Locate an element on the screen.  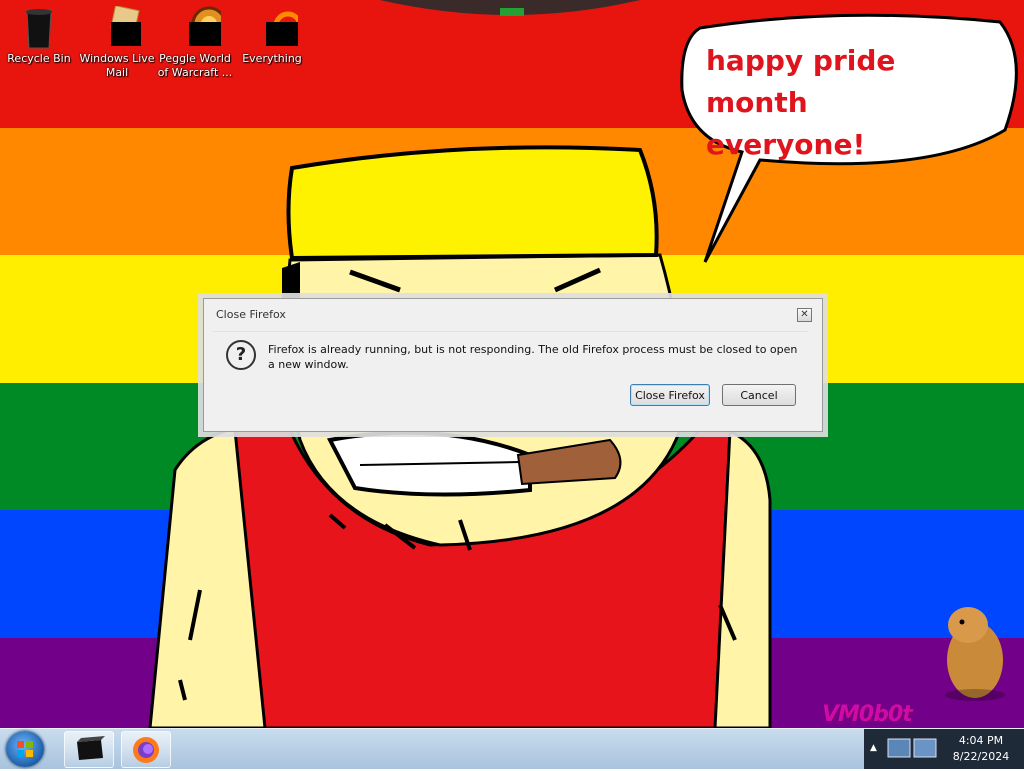
clock: 4:04 PM 8/22/2024 is located at coordinates (981, 749).